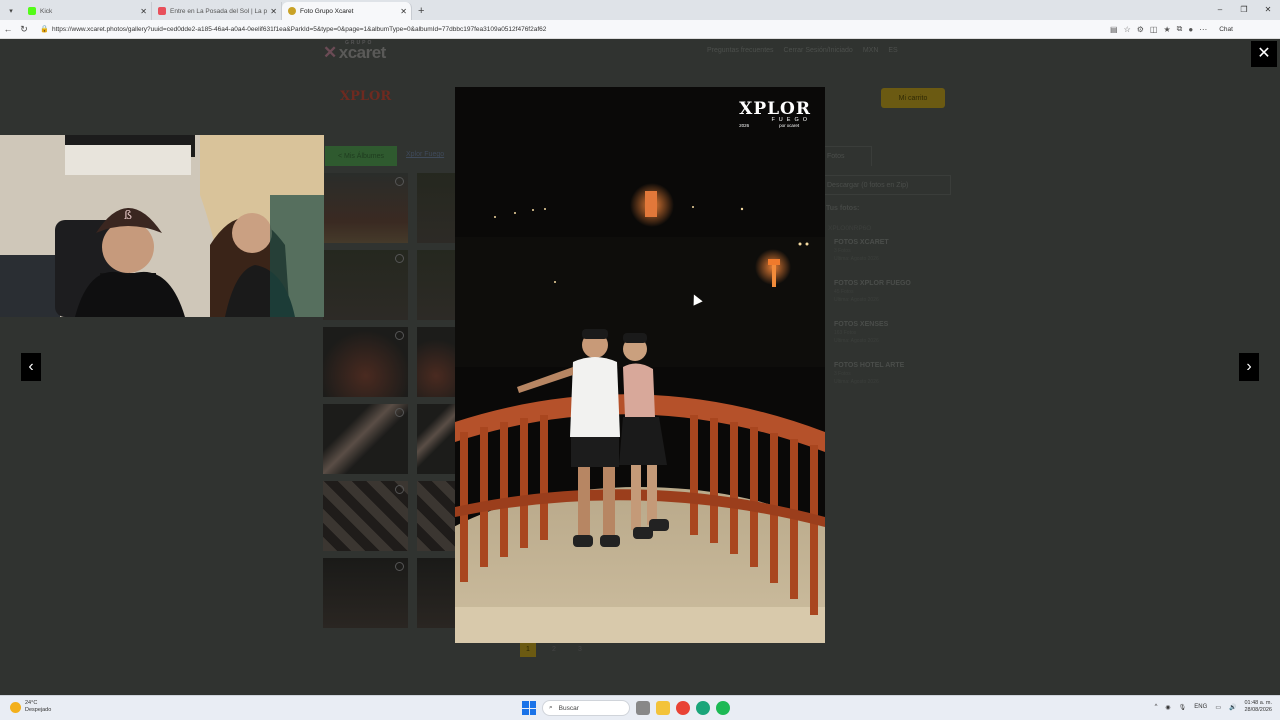 This screenshot has width=1280, height=720. What do you see at coordinates (366, 96) in the screenshot?
I see `park-brand-logo: XPLOR` at bounding box center [366, 96].